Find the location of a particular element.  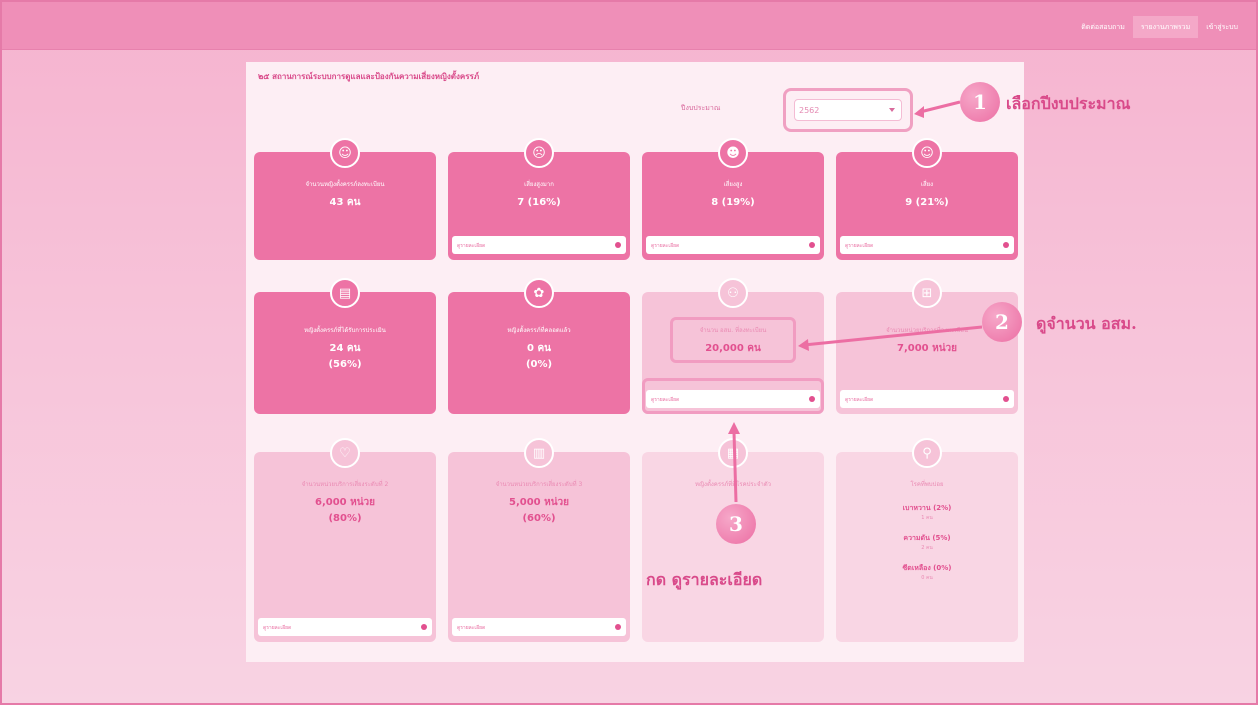

card-registered-pregnant: ☺ จำนวนหญิงตั้งครรภ์ลงทะเบียน 43 คน is located at coordinates (345, 199).